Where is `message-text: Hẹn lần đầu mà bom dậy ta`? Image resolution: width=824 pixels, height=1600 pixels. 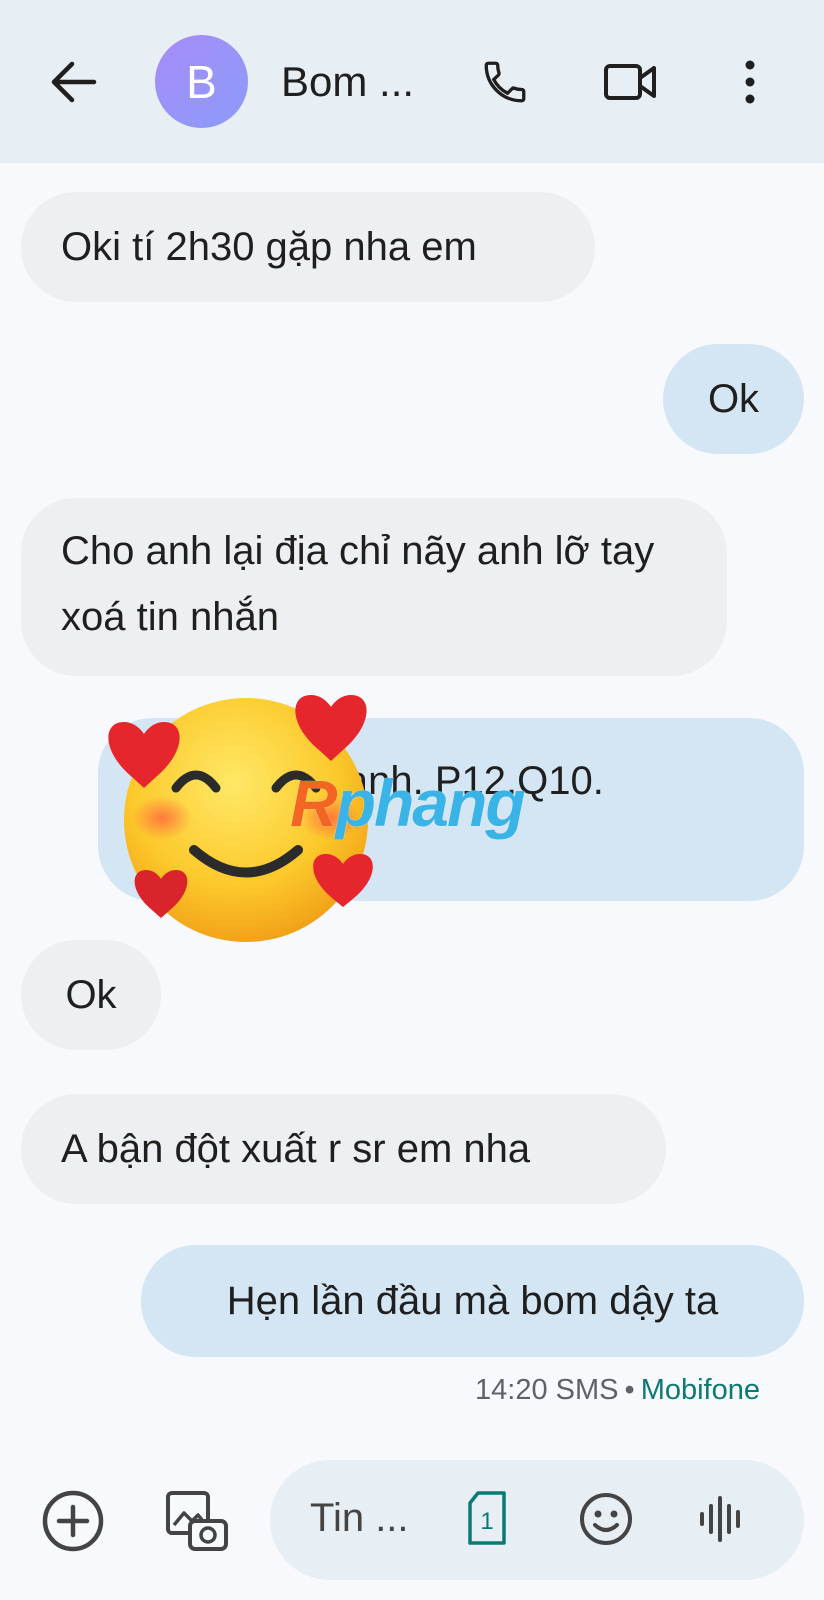
message-text: Hẹn lần đầu mà bom dậy ta is located at coordinates (472, 1301).